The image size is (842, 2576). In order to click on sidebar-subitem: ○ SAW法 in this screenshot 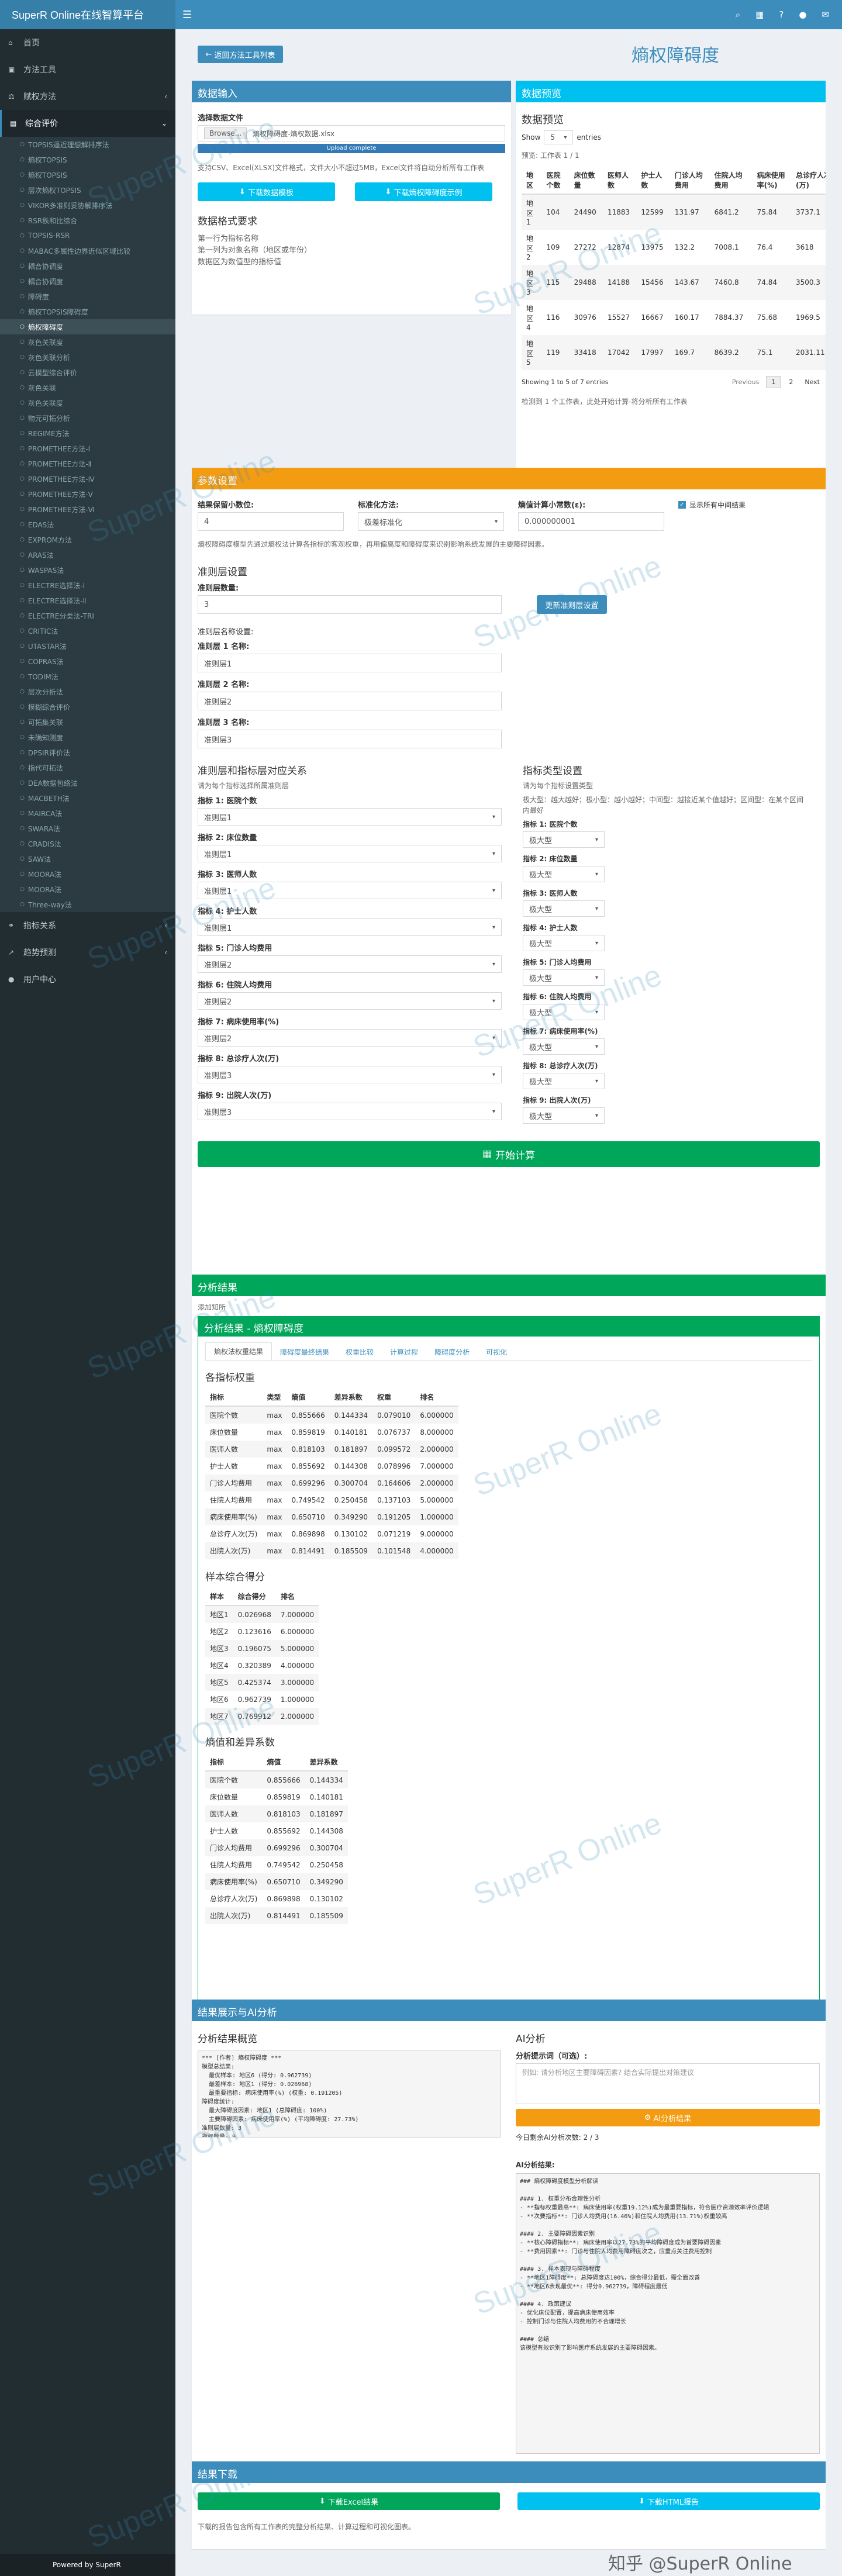, I will do `click(87, 858)`.